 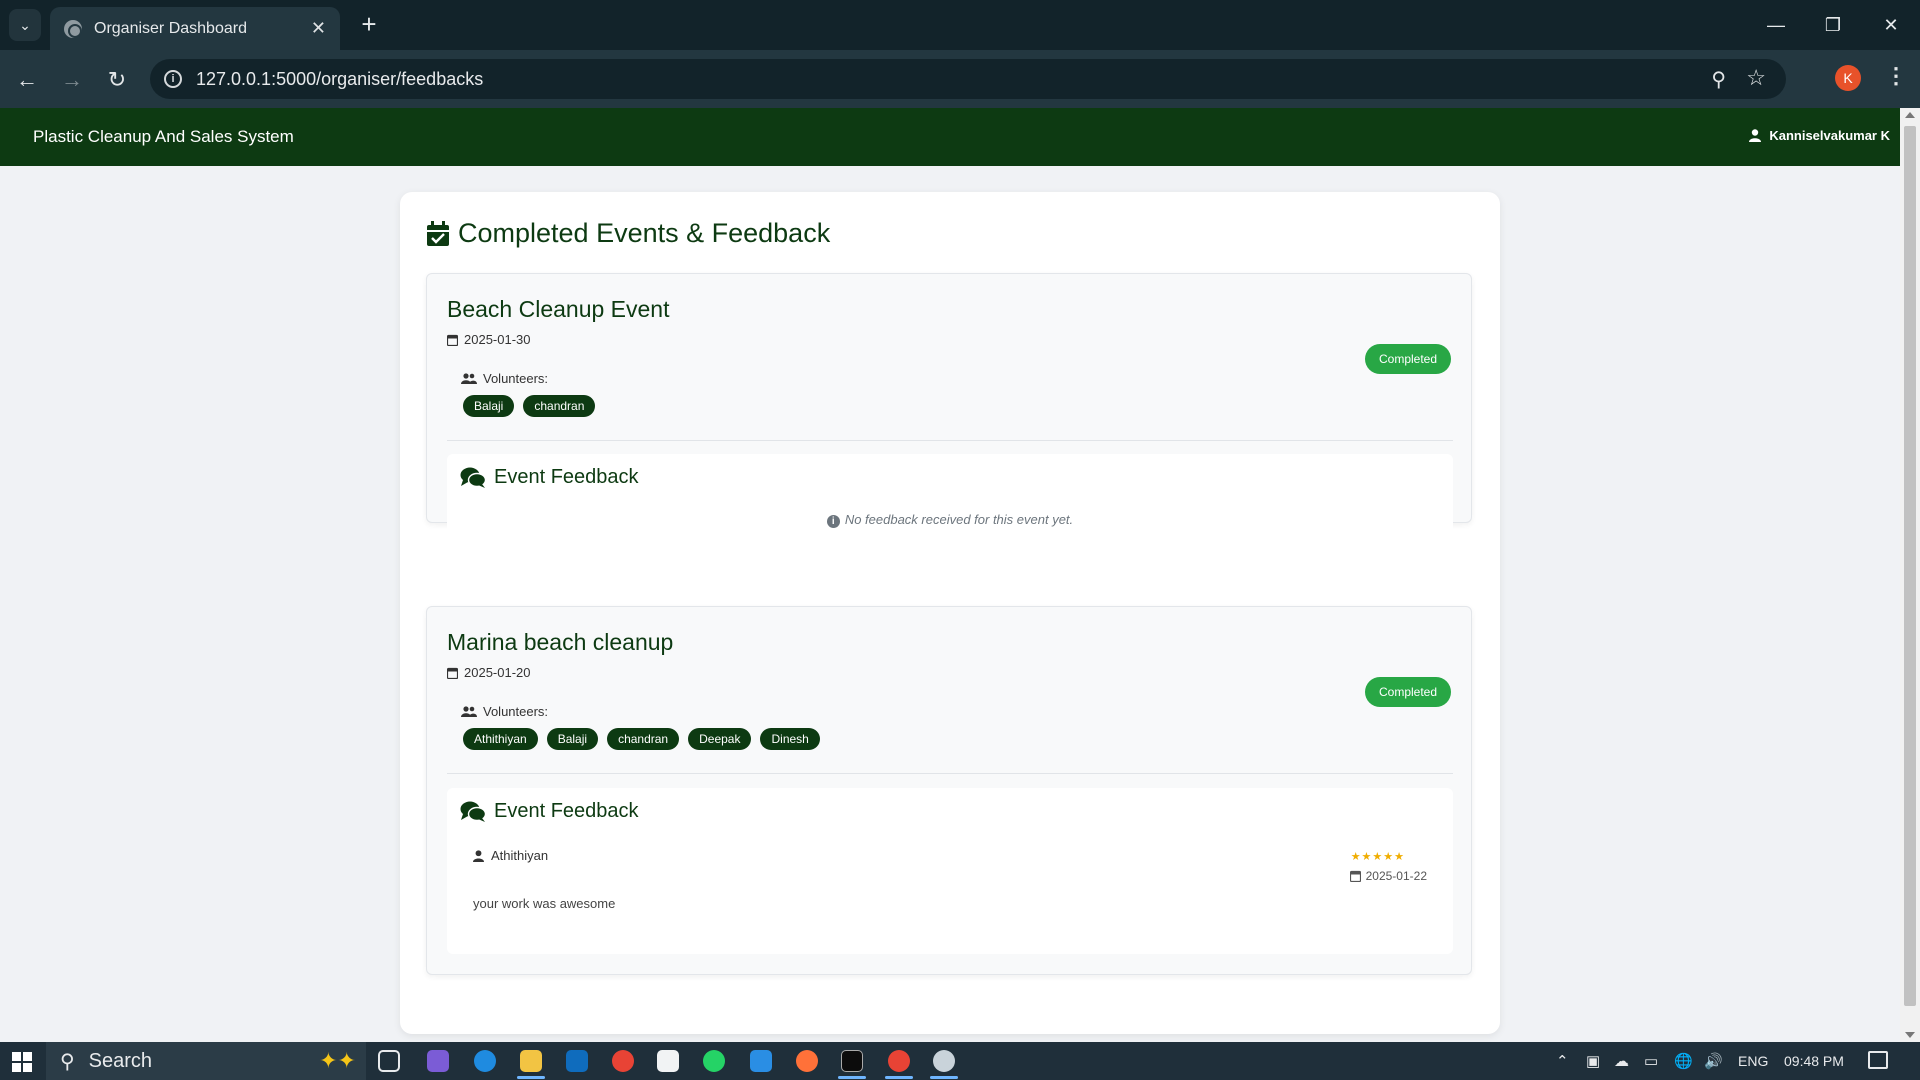 I want to click on page-title: Completed Events & Feedback, so click(x=628, y=233).